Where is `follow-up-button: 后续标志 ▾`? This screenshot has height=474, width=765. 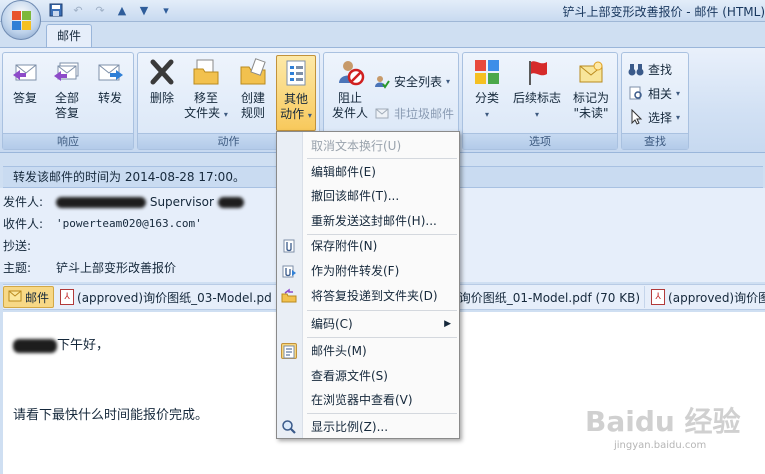
follow-up-button: 后续标志 ▾ is located at coordinates (537, 94).